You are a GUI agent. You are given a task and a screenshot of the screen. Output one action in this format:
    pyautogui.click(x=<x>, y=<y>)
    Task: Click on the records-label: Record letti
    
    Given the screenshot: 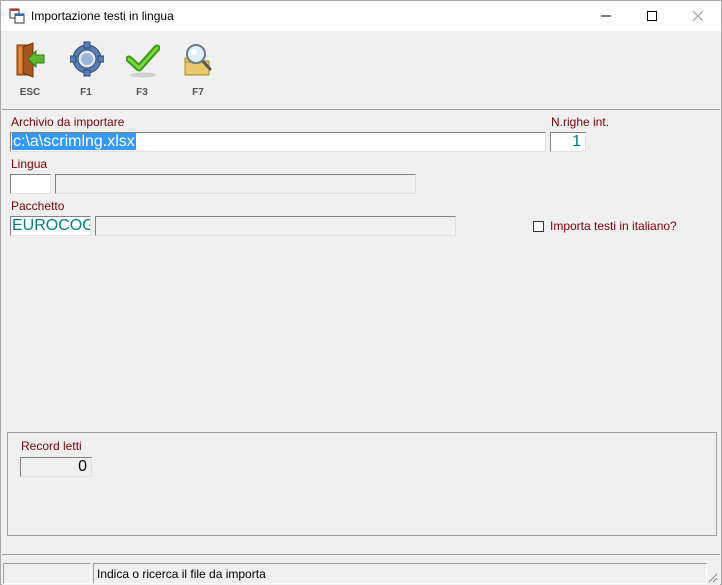 What is the action you would take?
    pyautogui.click(x=51, y=446)
    